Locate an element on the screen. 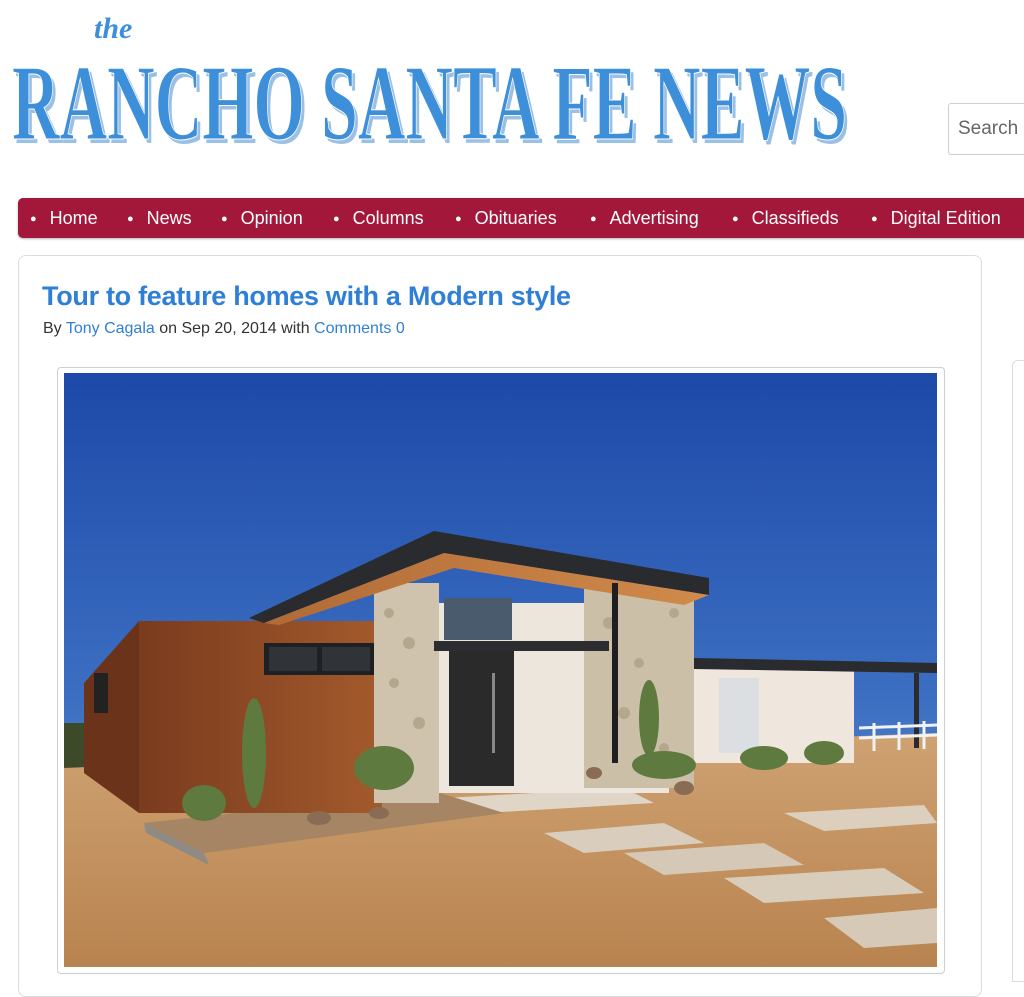 This screenshot has height=997, width=1024. search-input is located at coordinates (986, 129).